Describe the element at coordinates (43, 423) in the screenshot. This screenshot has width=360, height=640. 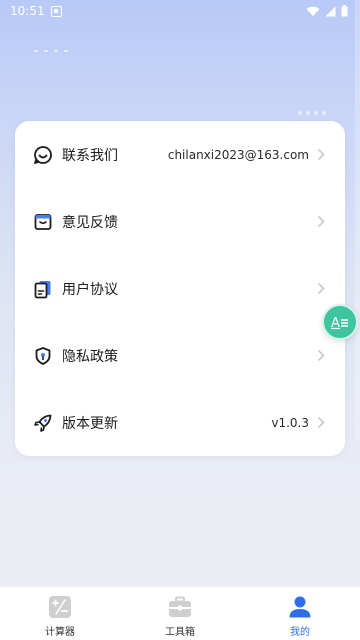
I see `rocket-icon` at that location.